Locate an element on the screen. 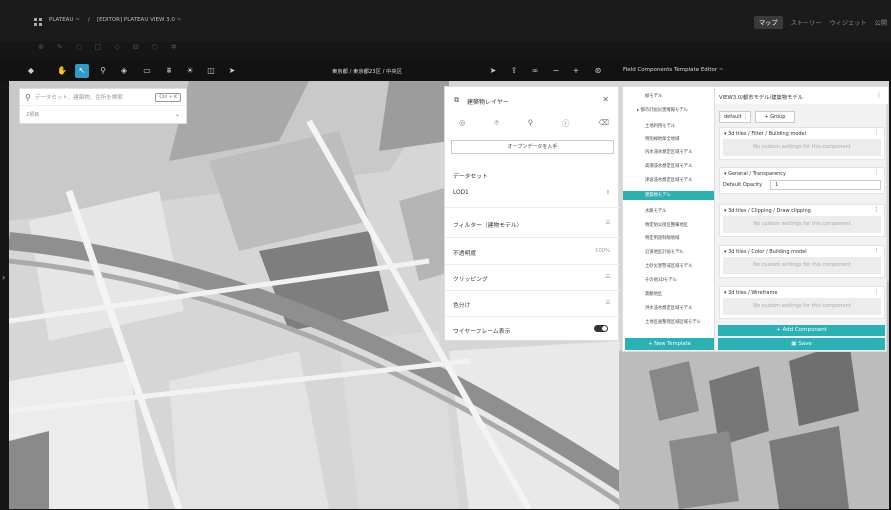  opacity-value: 100% is located at coordinates (602, 251).